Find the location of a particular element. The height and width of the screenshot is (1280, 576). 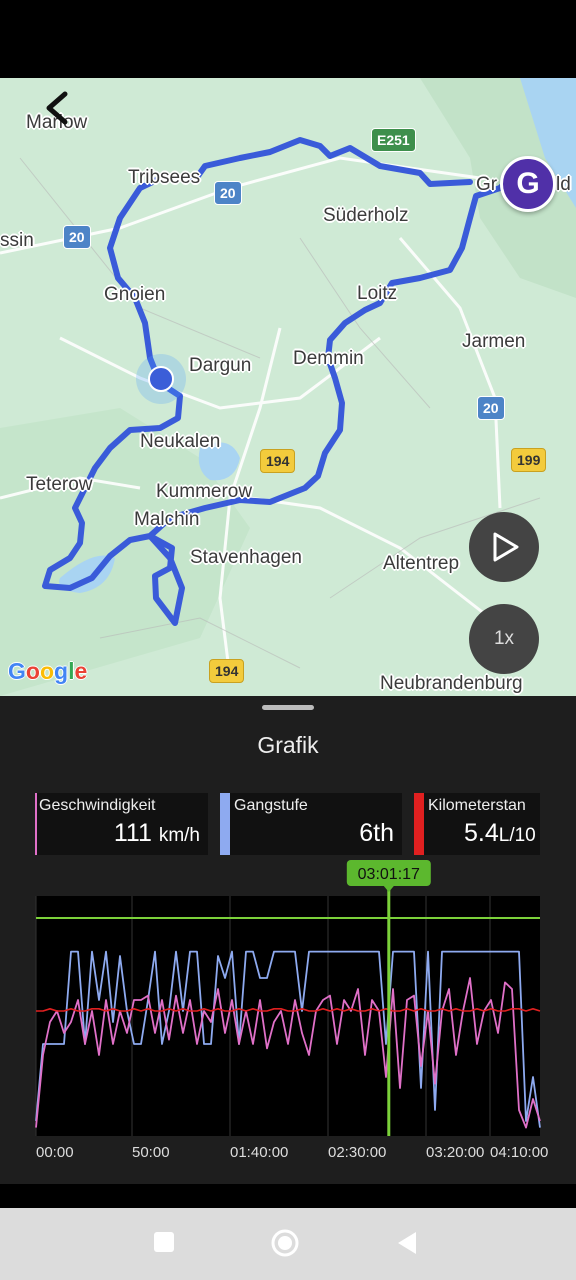

google-logo: Google is located at coordinates (48, 671).